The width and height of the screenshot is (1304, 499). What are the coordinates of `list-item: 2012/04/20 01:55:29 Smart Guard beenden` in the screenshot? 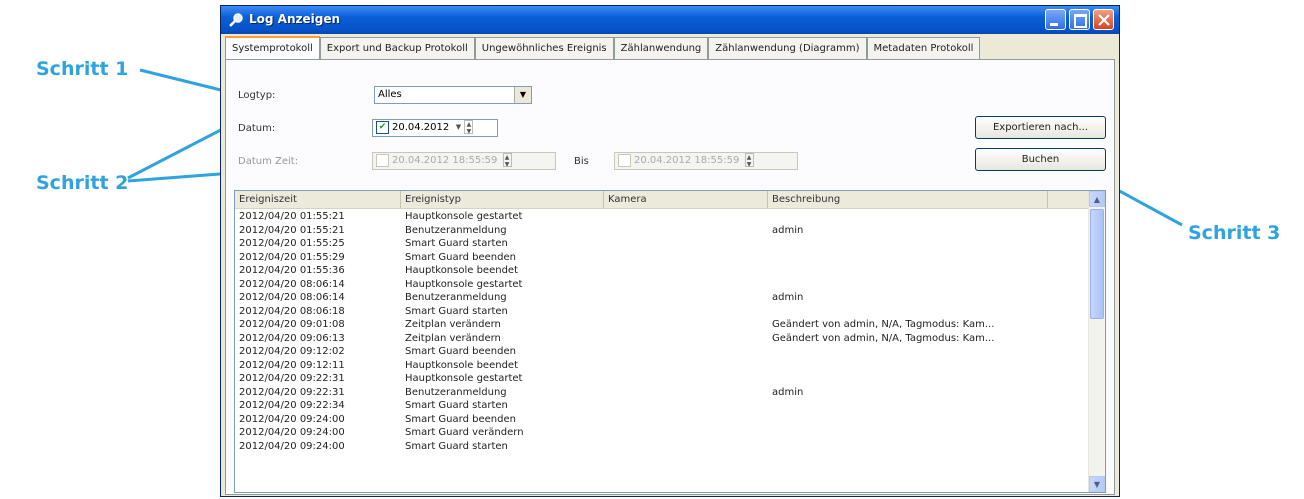 It's located at (662, 258).